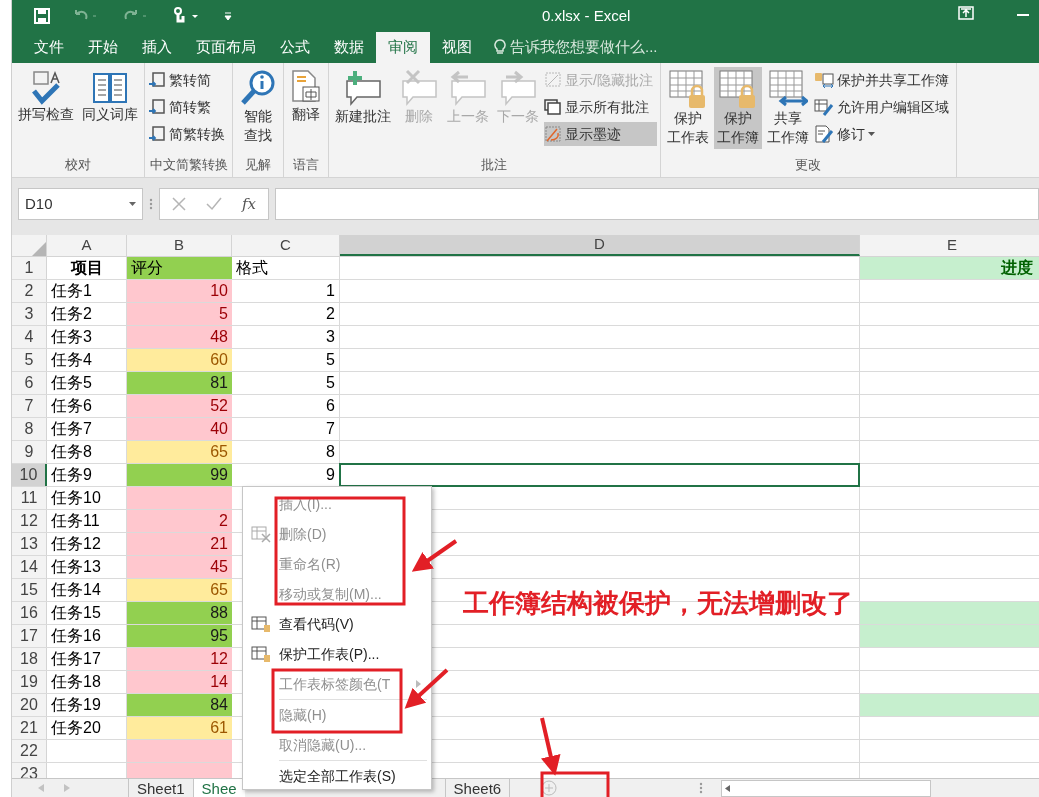 The height and width of the screenshot is (797, 1039). What do you see at coordinates (228, 16) in the screenshot?
I see `customize-toolbar-icon` at bounding box center [228, 16].